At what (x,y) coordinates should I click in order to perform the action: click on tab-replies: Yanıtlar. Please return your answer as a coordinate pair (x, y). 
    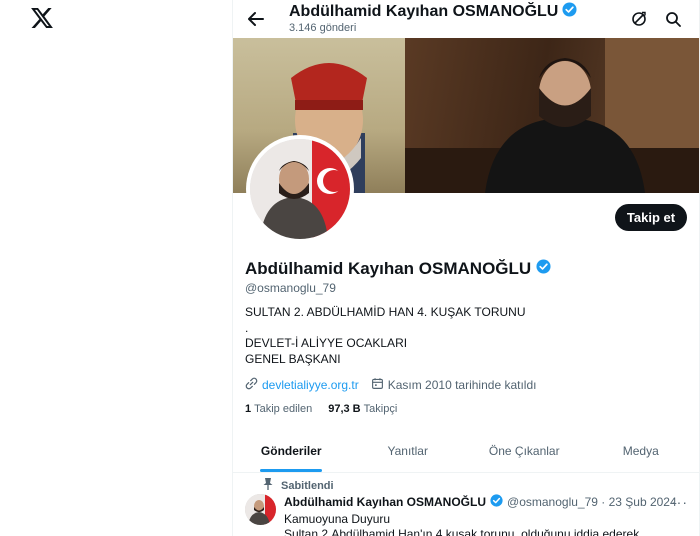
    Looking at the image, I should click on (408, 451).